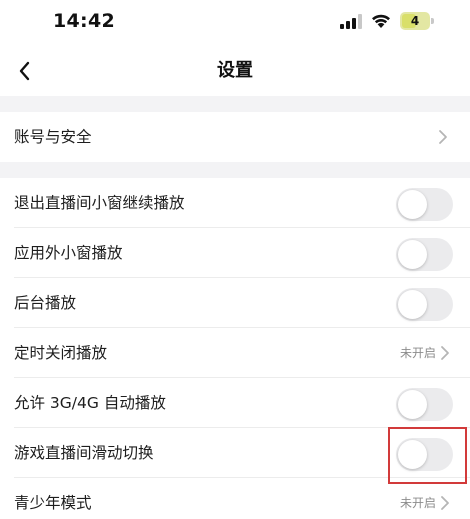  I want to click on page-title: 设置, so click(235, 70).